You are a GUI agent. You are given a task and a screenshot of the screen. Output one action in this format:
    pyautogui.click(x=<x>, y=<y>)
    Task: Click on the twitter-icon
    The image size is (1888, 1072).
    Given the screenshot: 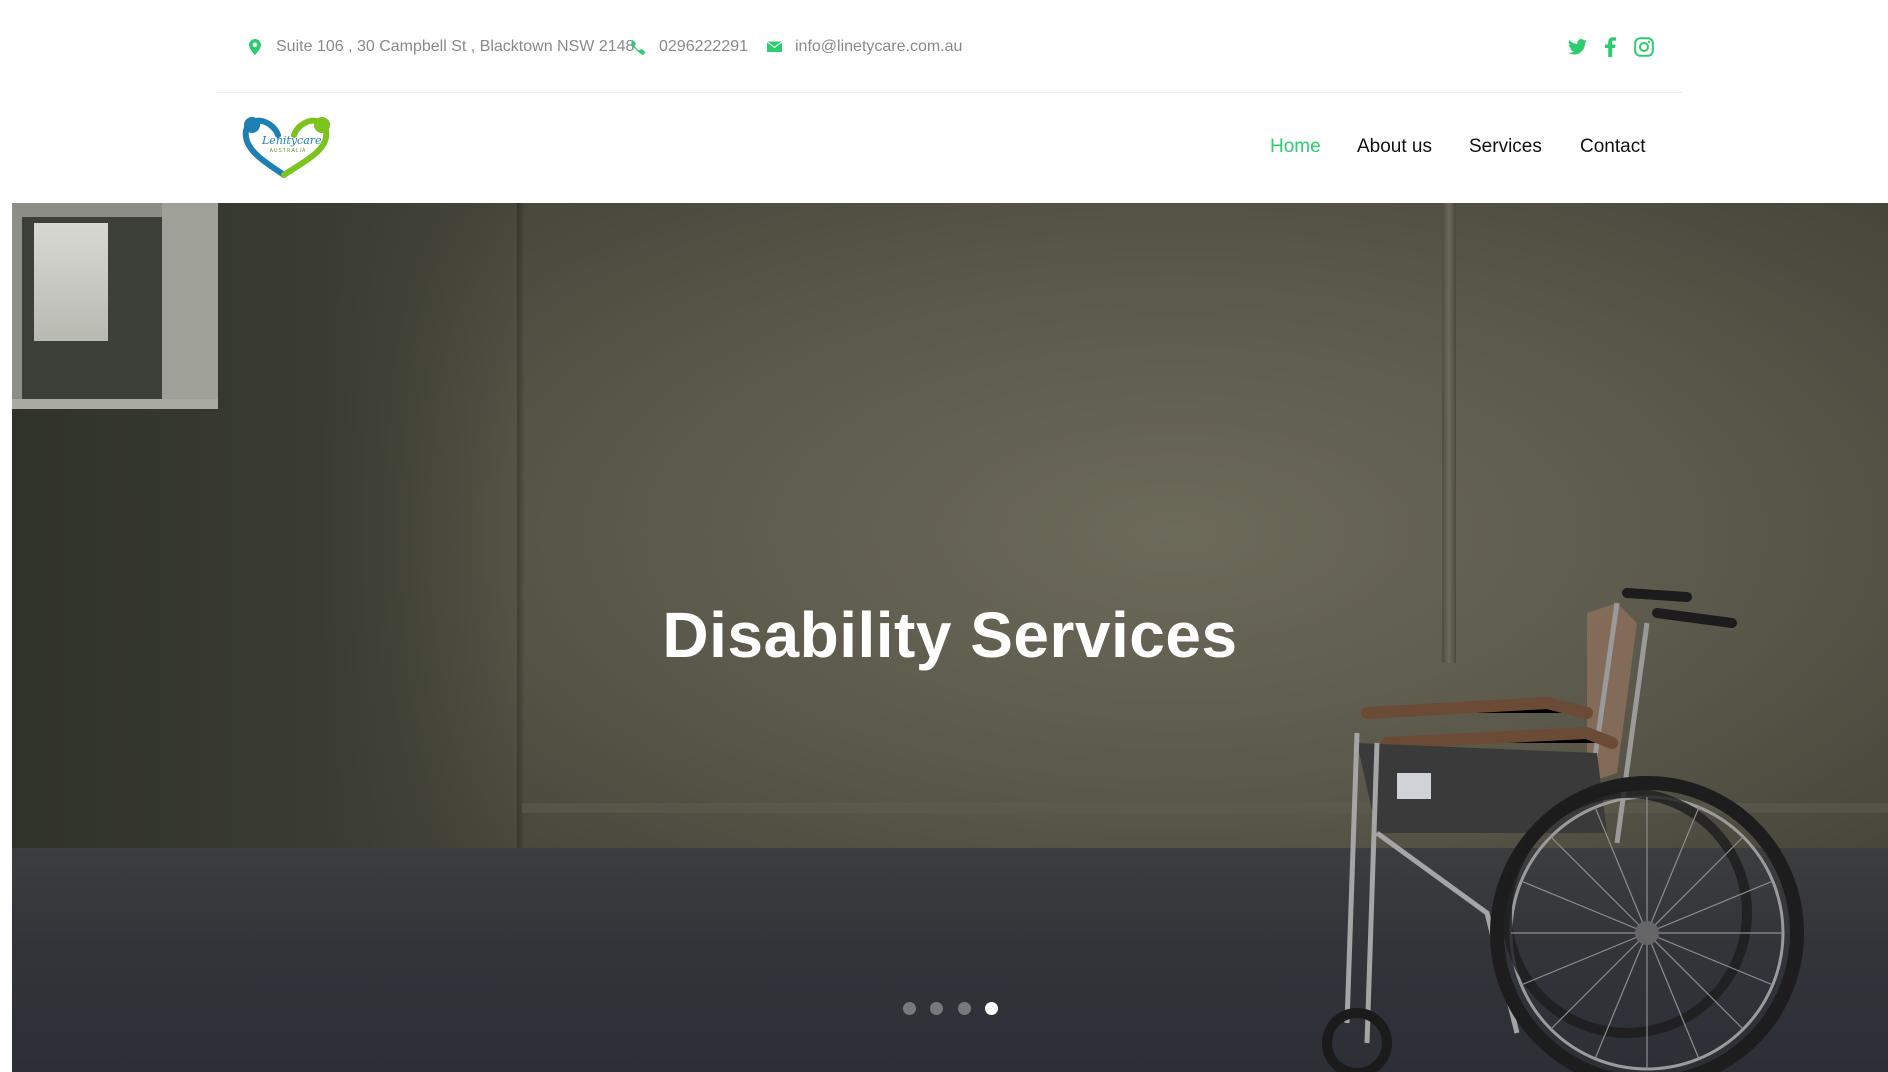 What is the action you would take?
    pyautogui.click(x=1577, y=47)
    